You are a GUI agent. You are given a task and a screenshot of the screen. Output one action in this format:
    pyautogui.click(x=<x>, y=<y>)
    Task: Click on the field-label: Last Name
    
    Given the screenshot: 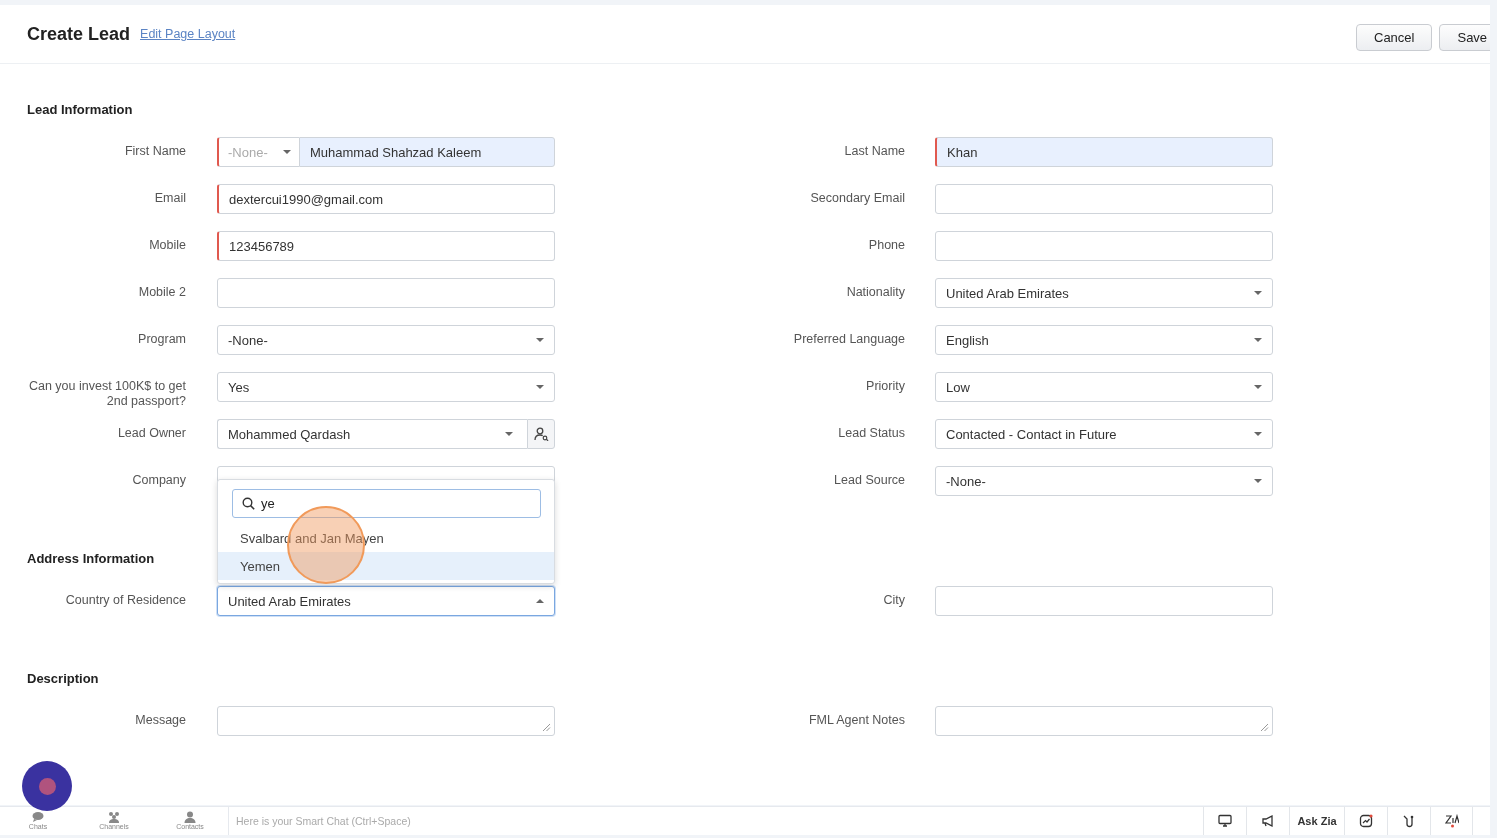 What is the action you would take?
    pyautogui.click(x=874, y=151)
    